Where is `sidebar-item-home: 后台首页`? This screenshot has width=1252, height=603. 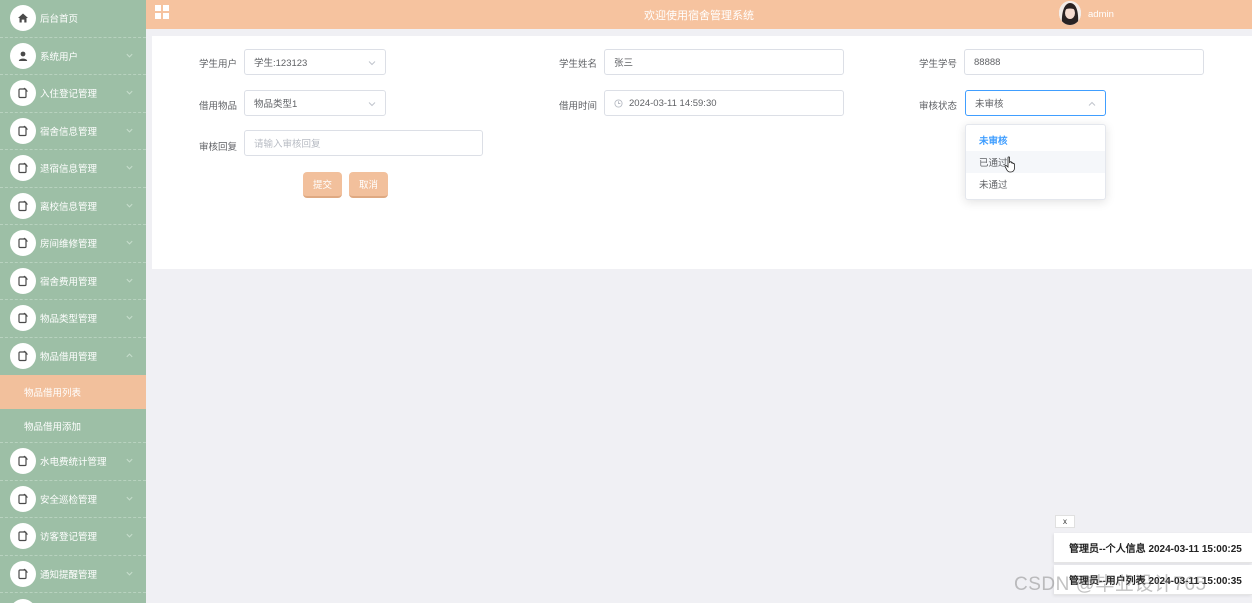
sidebar-item-home: 后台首页 is located at coordinates (73, 19).